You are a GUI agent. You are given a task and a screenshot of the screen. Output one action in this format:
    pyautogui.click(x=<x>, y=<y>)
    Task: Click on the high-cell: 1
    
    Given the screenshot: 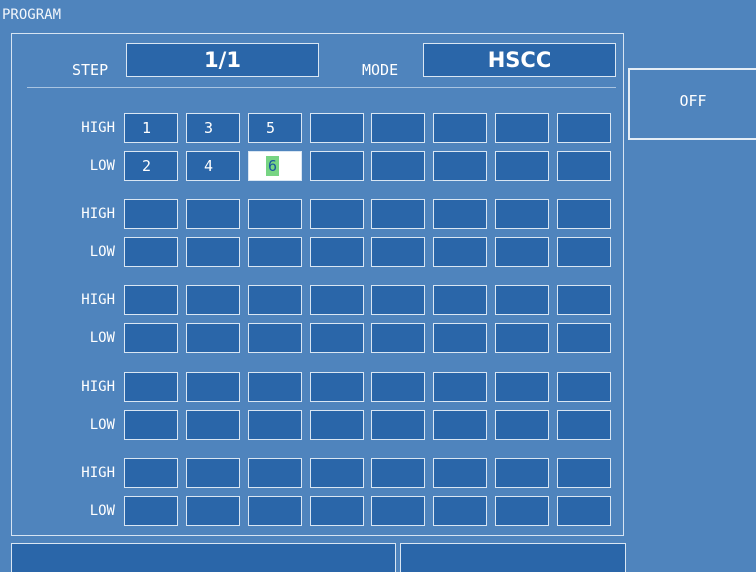 What is the action you would take?
    pyautogui.click(x=151, y=128)
    